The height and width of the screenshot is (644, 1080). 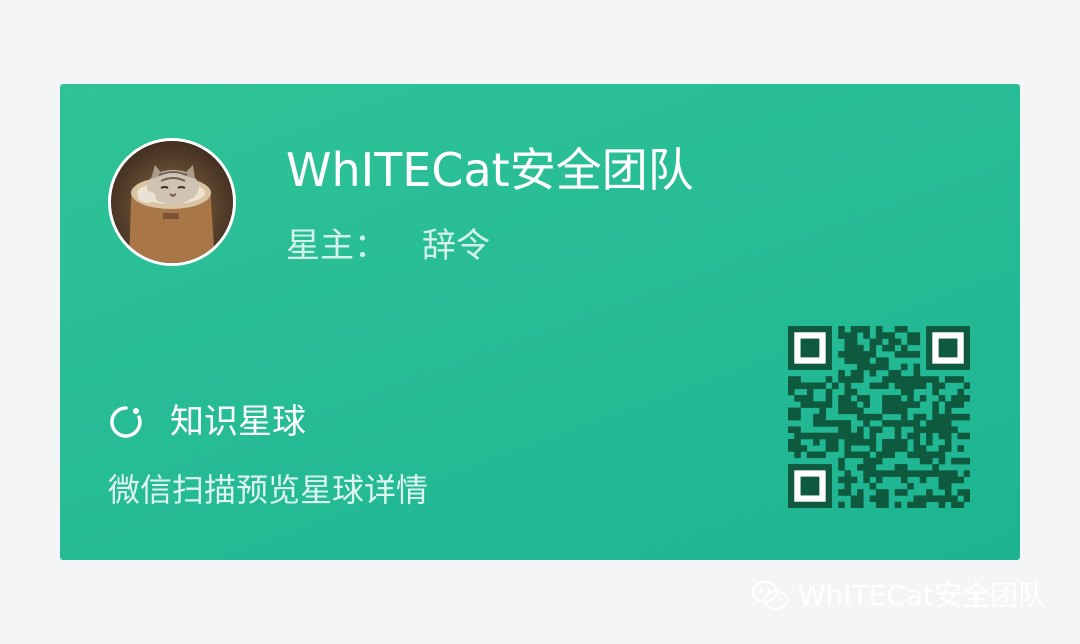 What do you see at coordinates (456, 246) in the screenshot?
I see `owner-name: 辞令` at bounding box center [456, 246].